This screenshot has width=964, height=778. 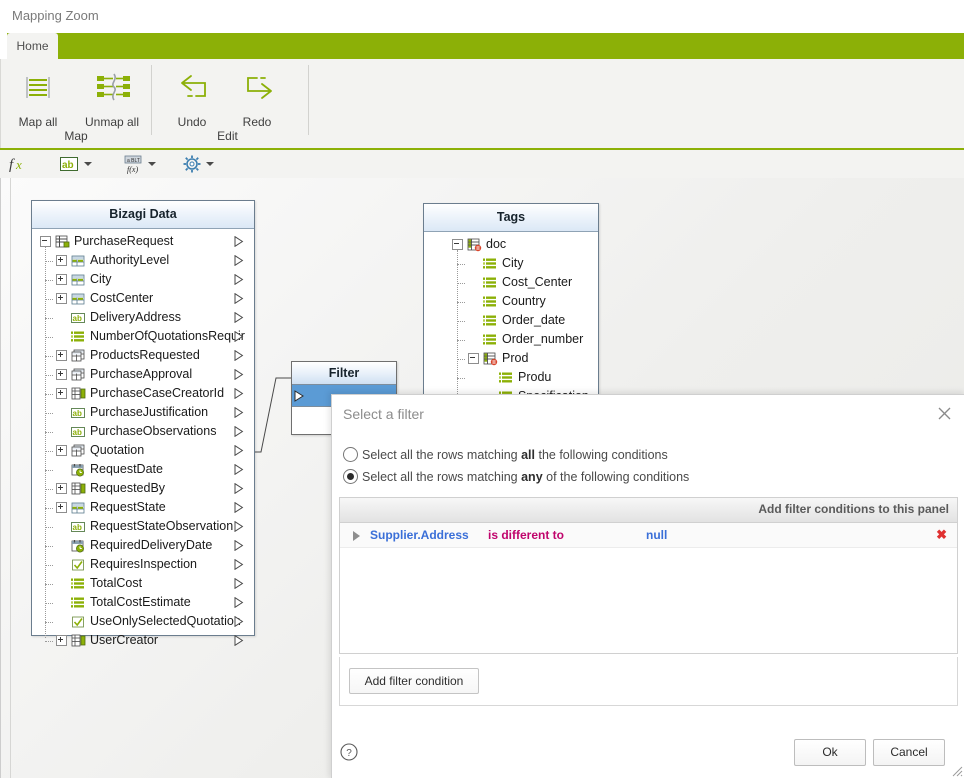 I want to click on tree-node: ab DeliveryAddress, so click(x=143, y=317).